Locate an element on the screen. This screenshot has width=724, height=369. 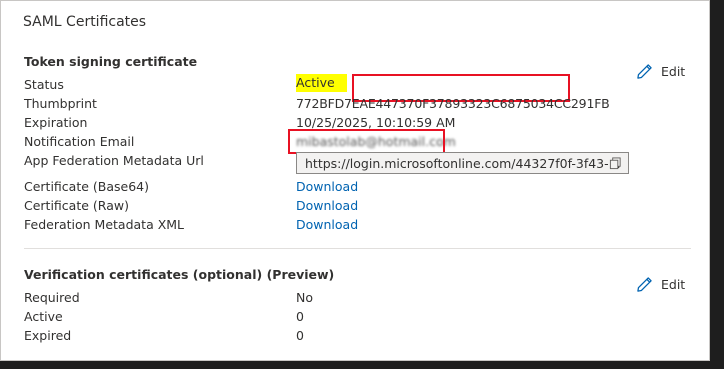
status-value: Active is located at coordinates (321, 83).